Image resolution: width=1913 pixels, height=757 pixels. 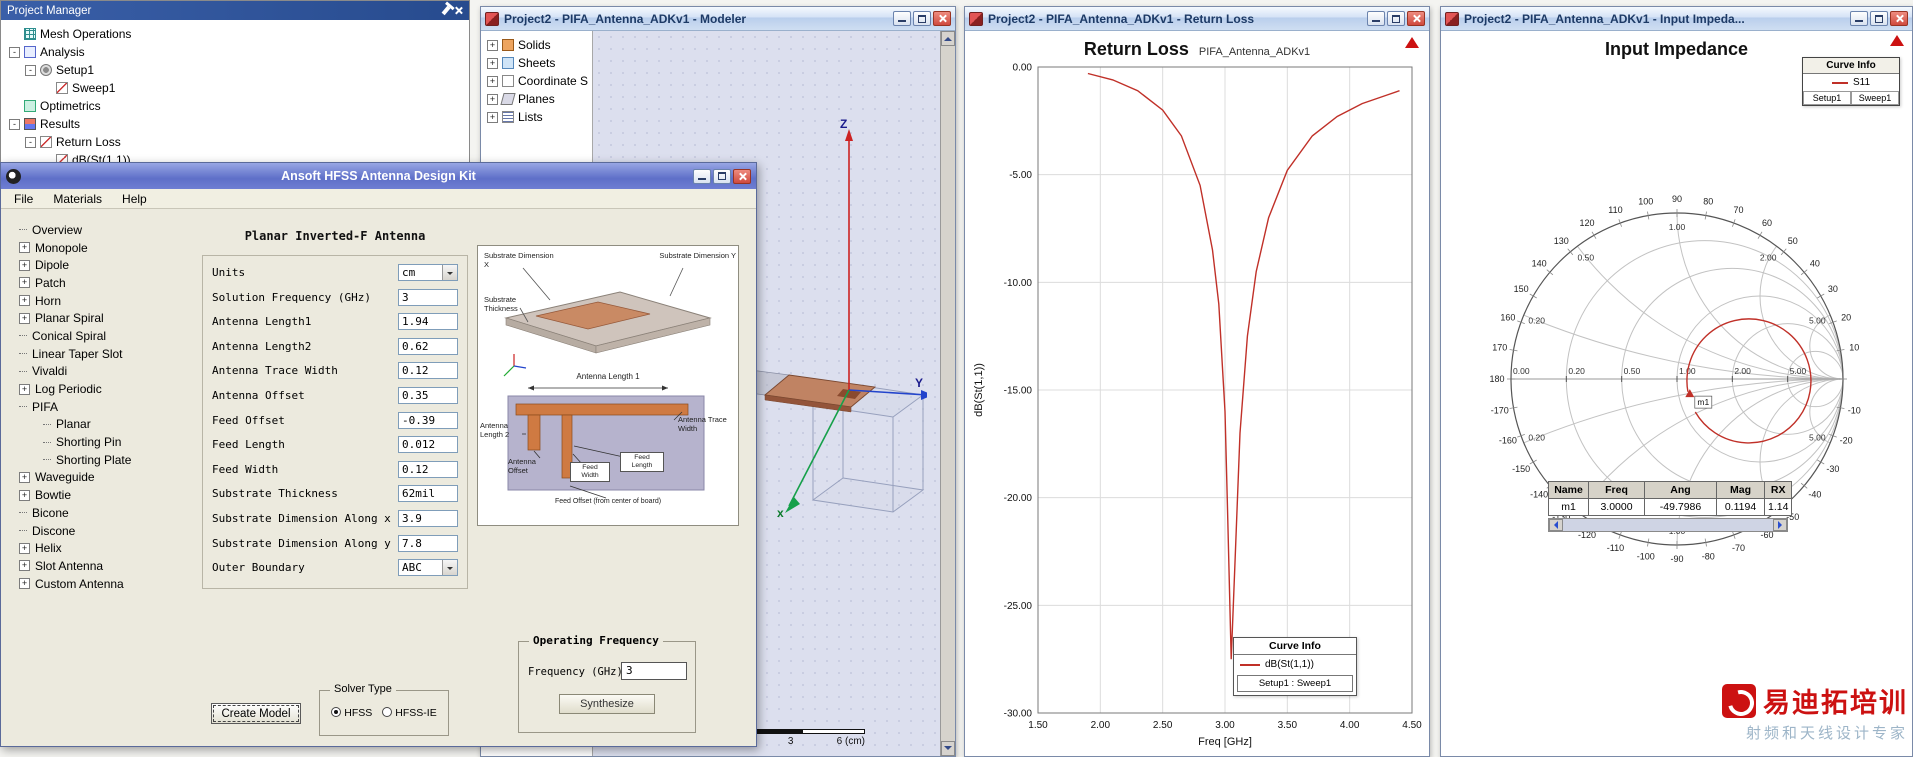 I want to click on adk-titlebar: Ansoft HFSS Antenna Design Kit, so click(x=378, y=176).